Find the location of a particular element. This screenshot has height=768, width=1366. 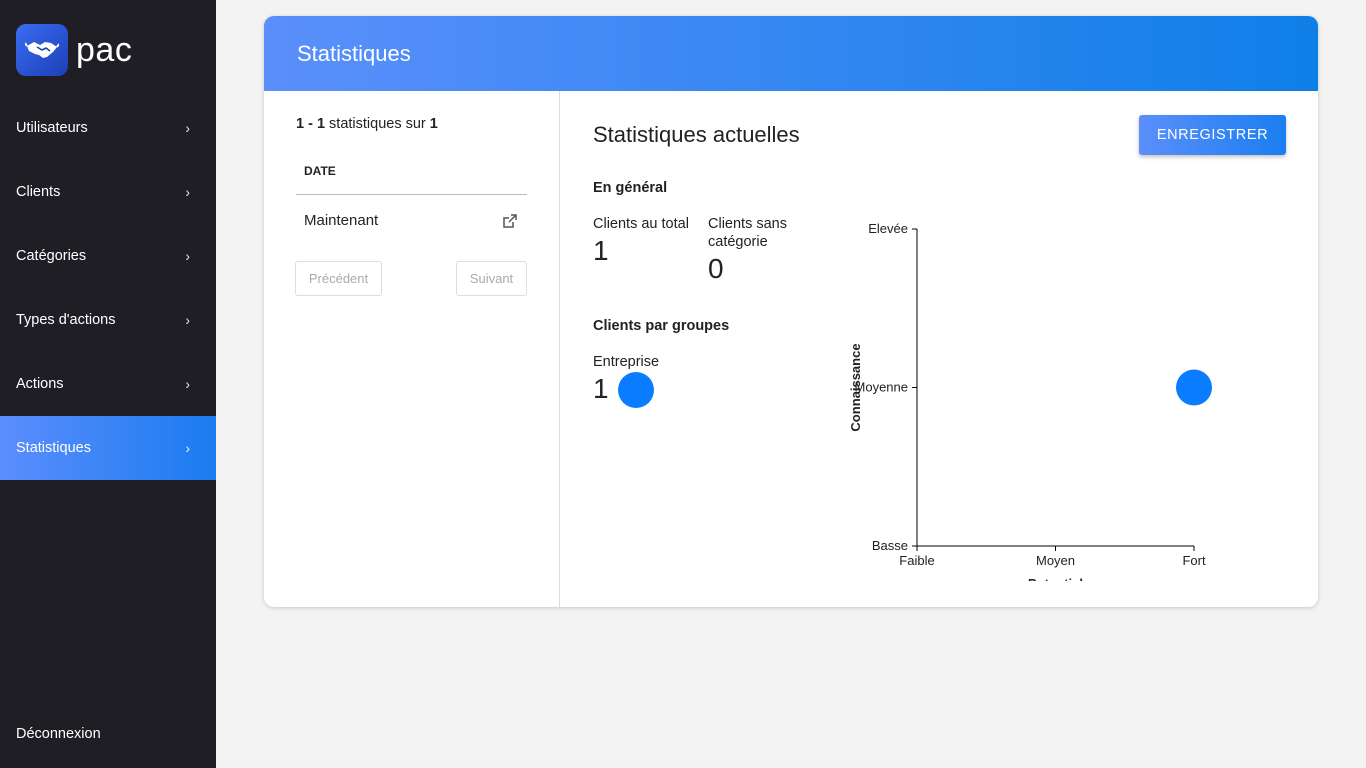

logout-link: Déconnexion is located at coordinates (58, 734).